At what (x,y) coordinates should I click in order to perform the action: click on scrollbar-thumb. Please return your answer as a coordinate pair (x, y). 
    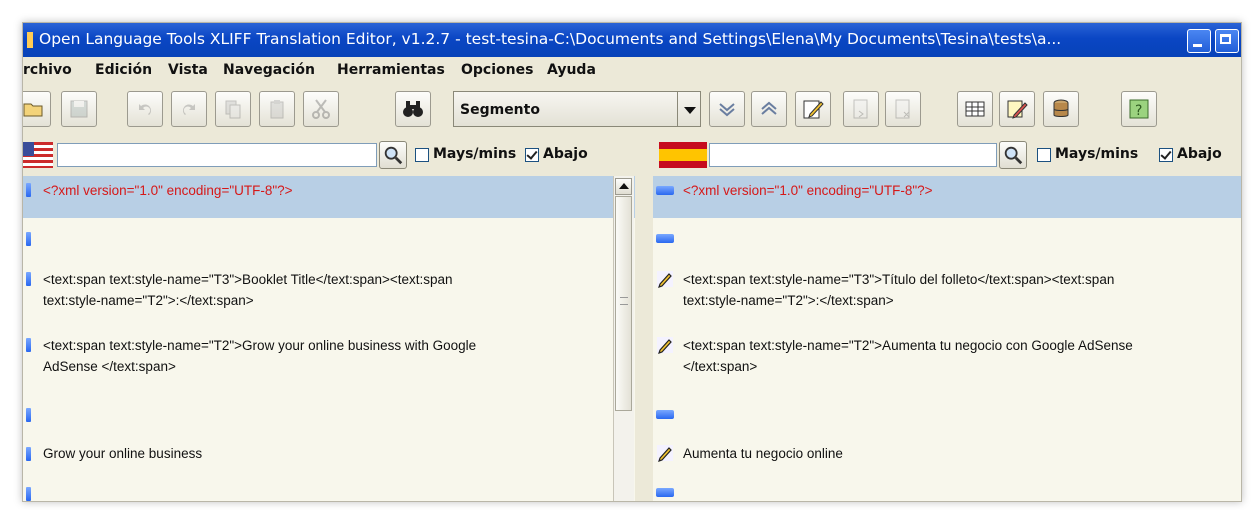
    Looking at the image, I should click on (623, 303).